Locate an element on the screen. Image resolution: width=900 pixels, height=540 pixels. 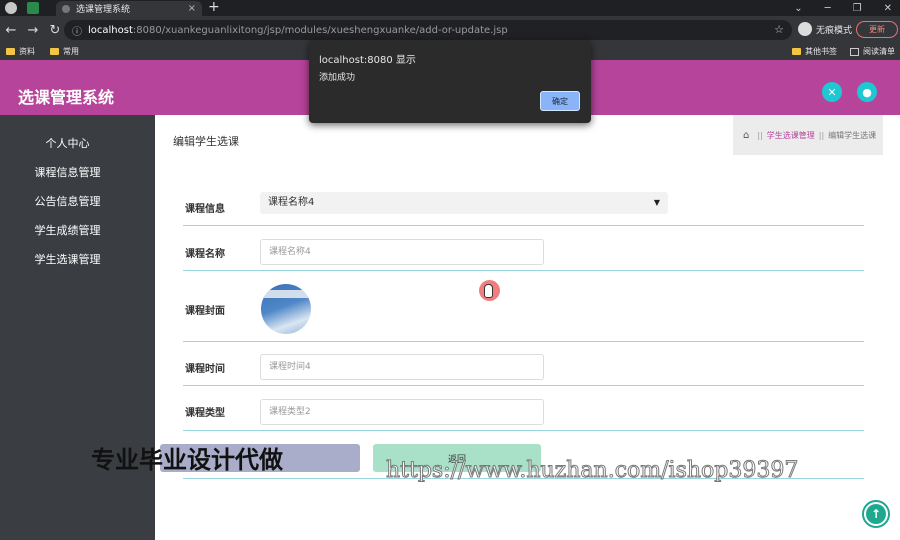
tab-title: 选课管理系统 is located at coordinates (103, 10).